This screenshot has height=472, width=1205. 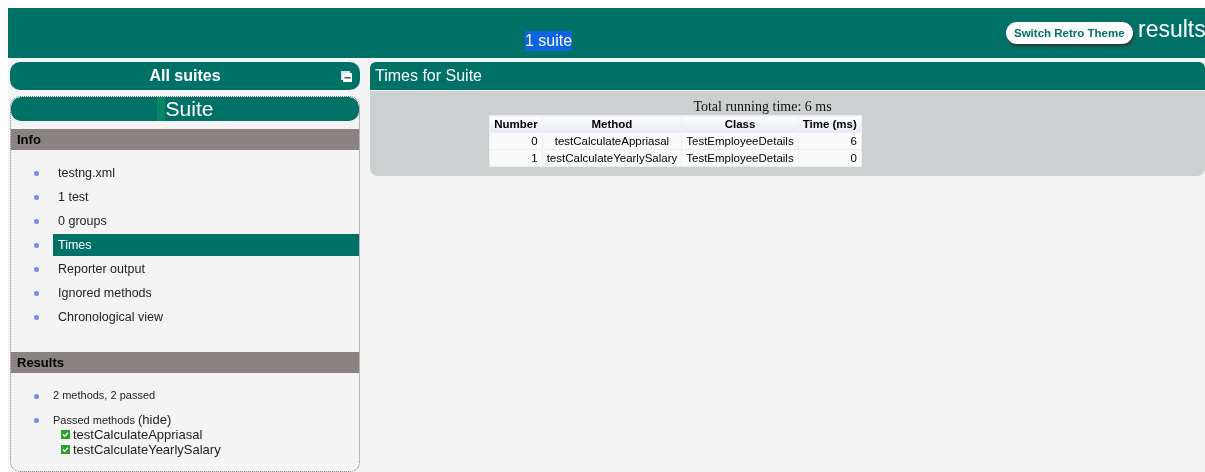 I want to click on info-link: 1 test, so click(x=206, y=197).